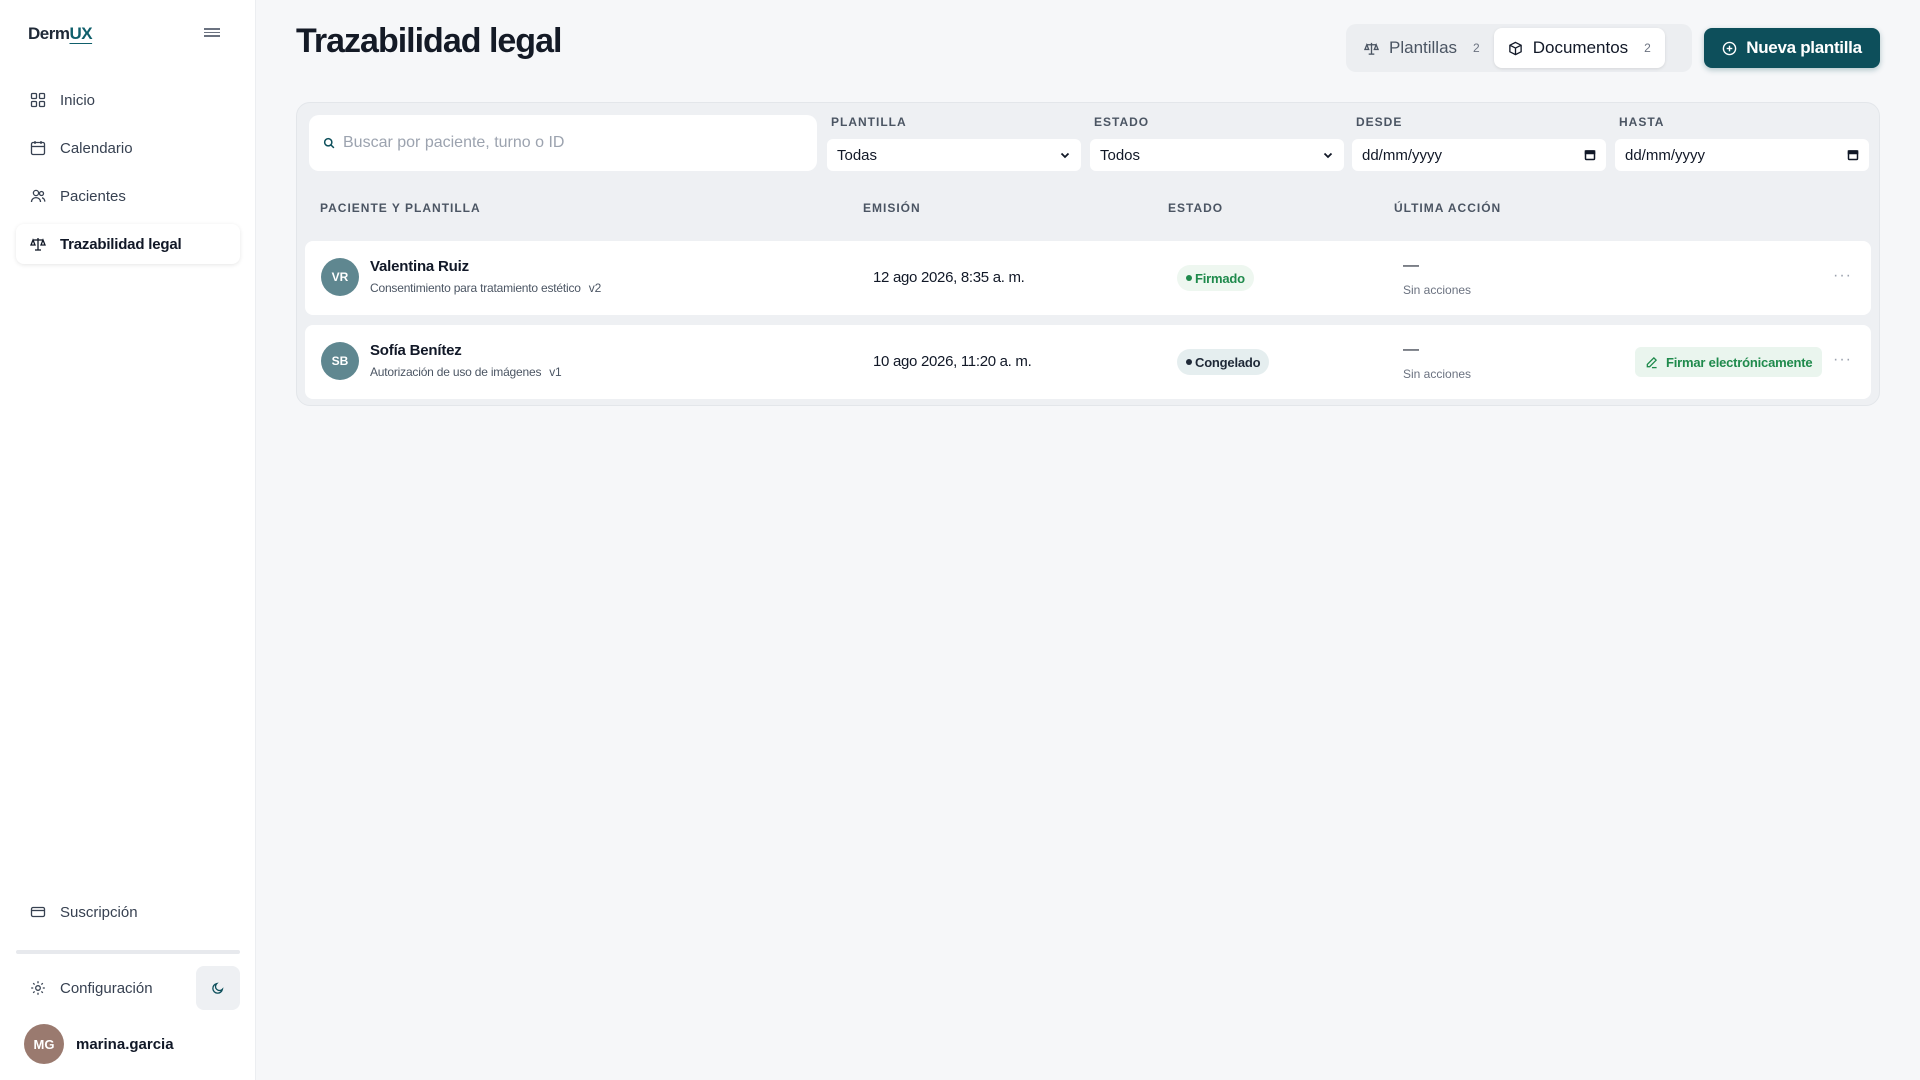 Image resolution: width=1920 pixels, height=1080 pixels. I want to click on sign-electronically-button: Firmar electrónicamente, so click(1729, 362).